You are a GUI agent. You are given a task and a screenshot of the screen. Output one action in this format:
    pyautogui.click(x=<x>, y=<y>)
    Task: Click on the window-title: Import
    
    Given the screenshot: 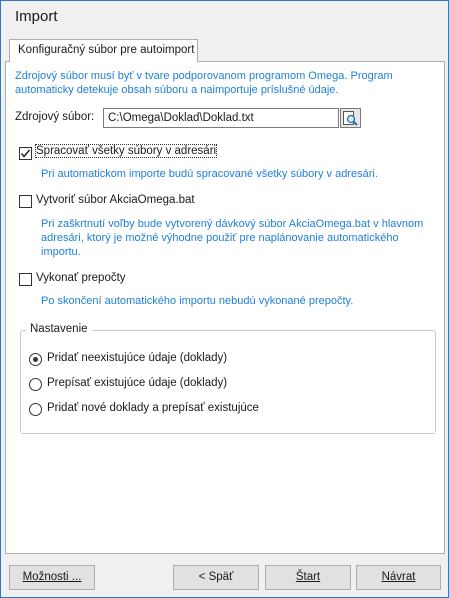 What is the action you would take?
    pyautogui.click(x=36, y=16)
    